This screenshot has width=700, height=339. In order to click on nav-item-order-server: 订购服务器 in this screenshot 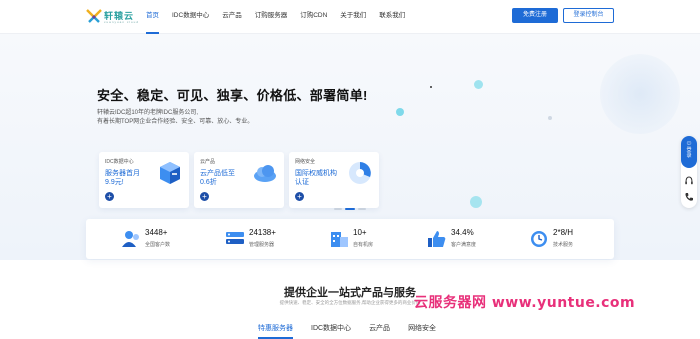, I will do `click(271, 17)`.